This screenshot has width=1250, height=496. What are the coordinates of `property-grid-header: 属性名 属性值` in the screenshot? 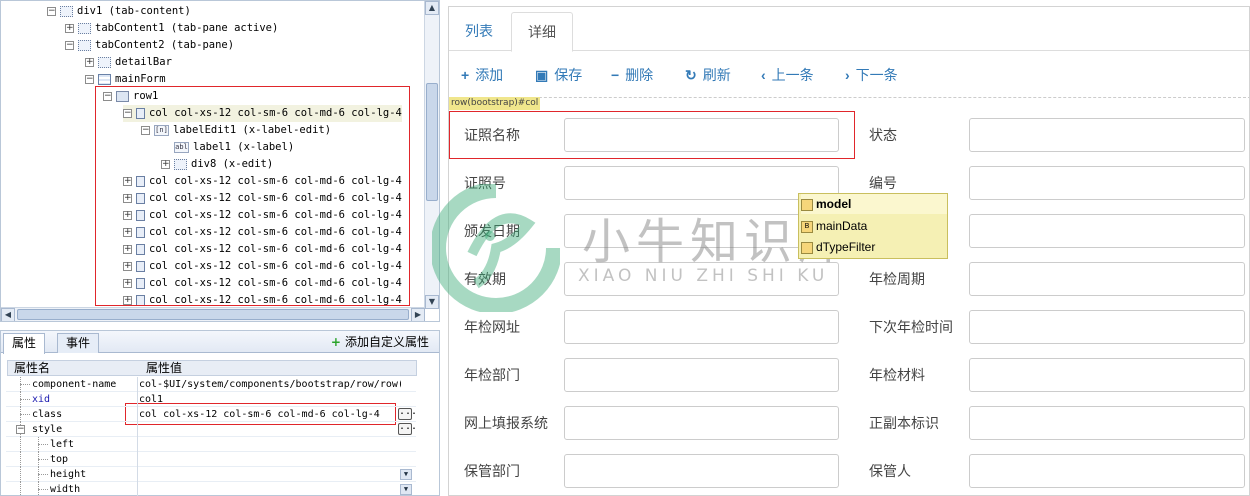 It's located at (212, 368).